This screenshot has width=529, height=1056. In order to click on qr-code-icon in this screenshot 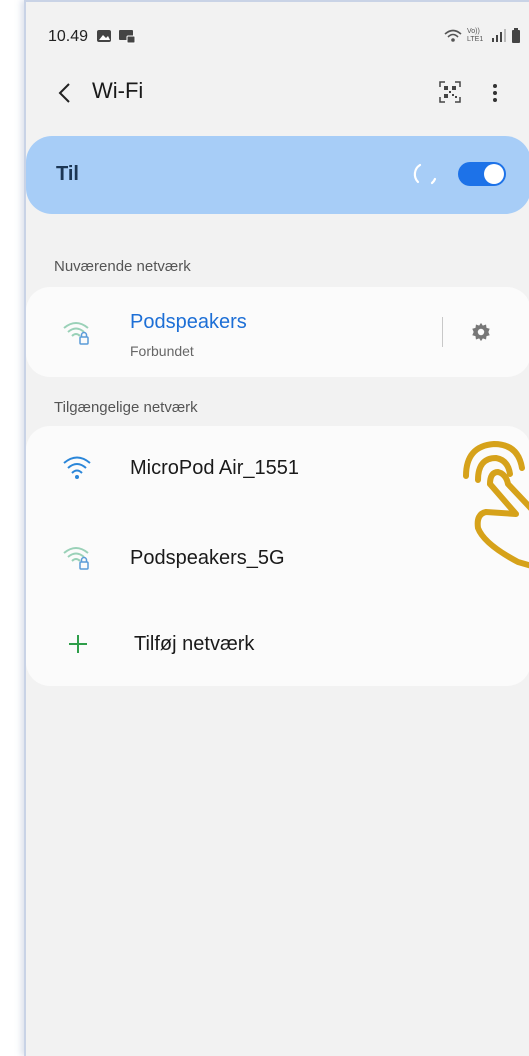, I will do `click(450, 92)`.